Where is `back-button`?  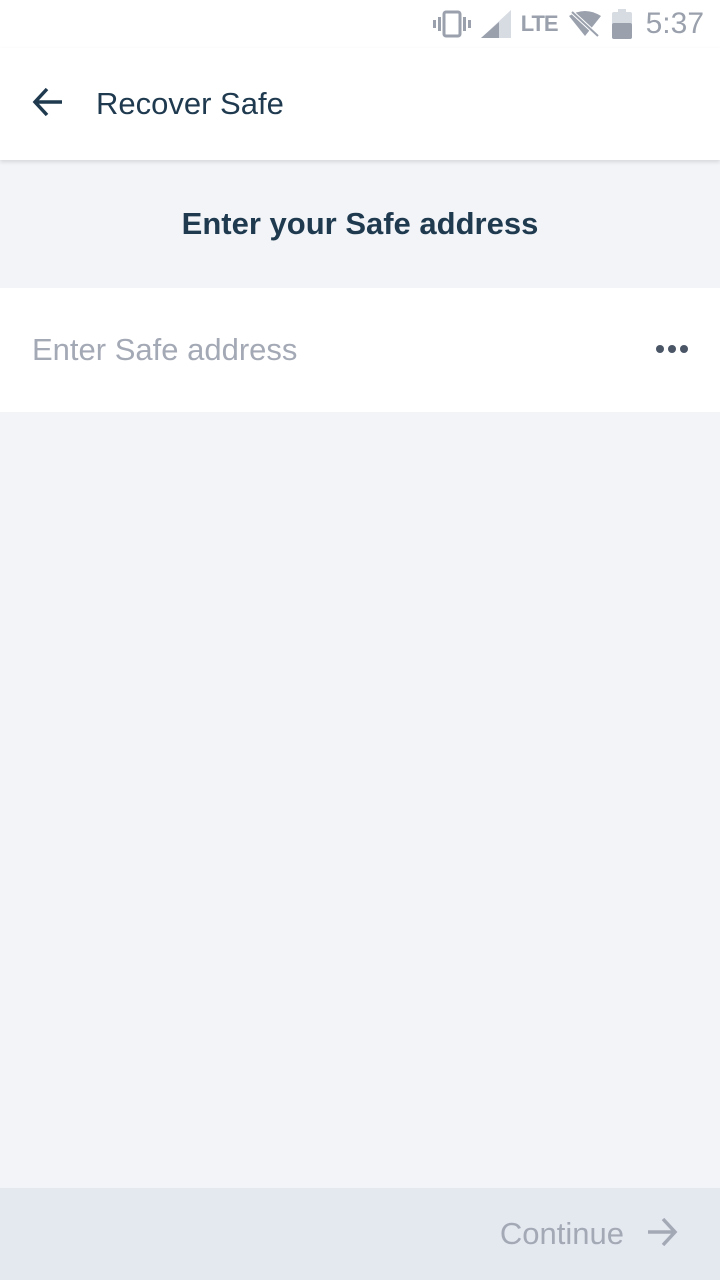
back-button is located at coordinates (48, 104).